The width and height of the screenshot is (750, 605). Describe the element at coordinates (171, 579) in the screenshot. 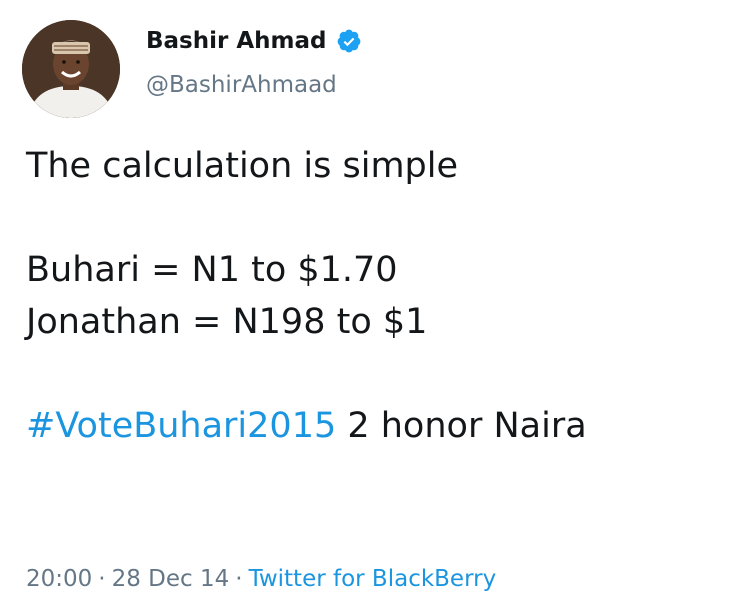

I see `tweet-date: 28 Dec 14` at that location.